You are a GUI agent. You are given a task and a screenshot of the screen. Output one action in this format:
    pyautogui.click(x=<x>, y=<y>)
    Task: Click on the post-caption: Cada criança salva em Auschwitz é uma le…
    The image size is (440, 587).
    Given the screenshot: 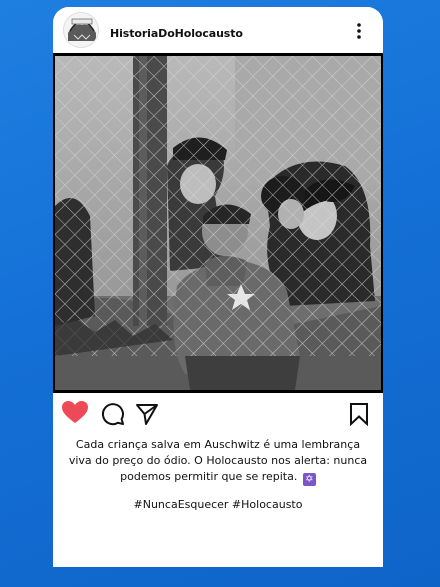 What is the action you would take?
    pyautogui.click(x=218, y=461)
    